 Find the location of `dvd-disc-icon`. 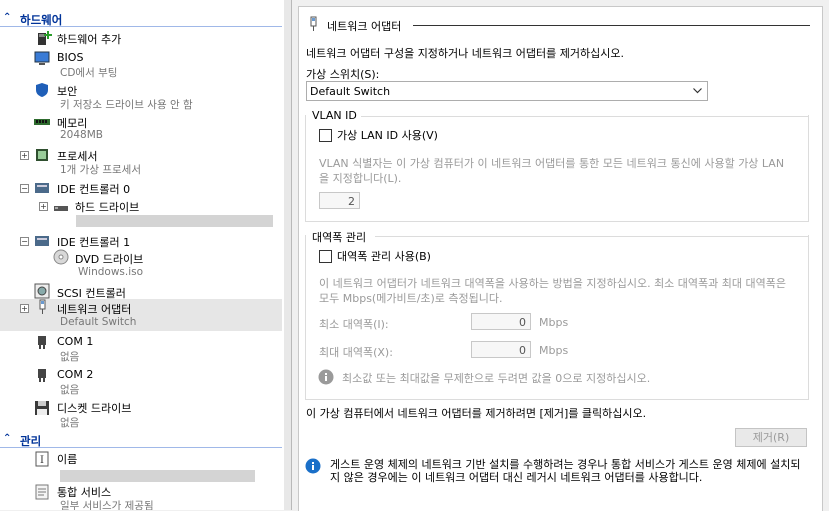

dvd-disc-icon is located at coordinates (61, 257).